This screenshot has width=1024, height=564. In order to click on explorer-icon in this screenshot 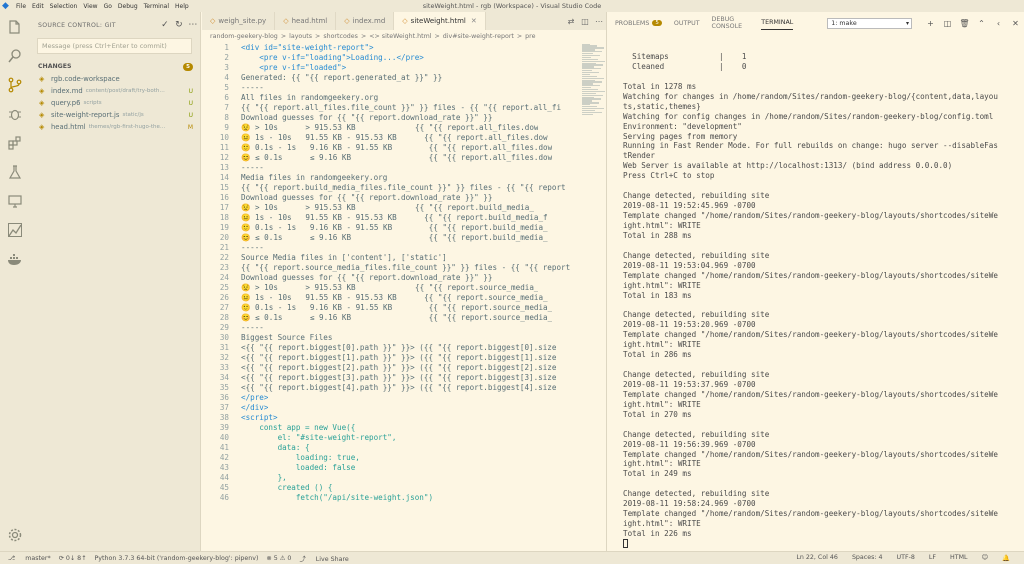, I will do `click(14, 26)`.